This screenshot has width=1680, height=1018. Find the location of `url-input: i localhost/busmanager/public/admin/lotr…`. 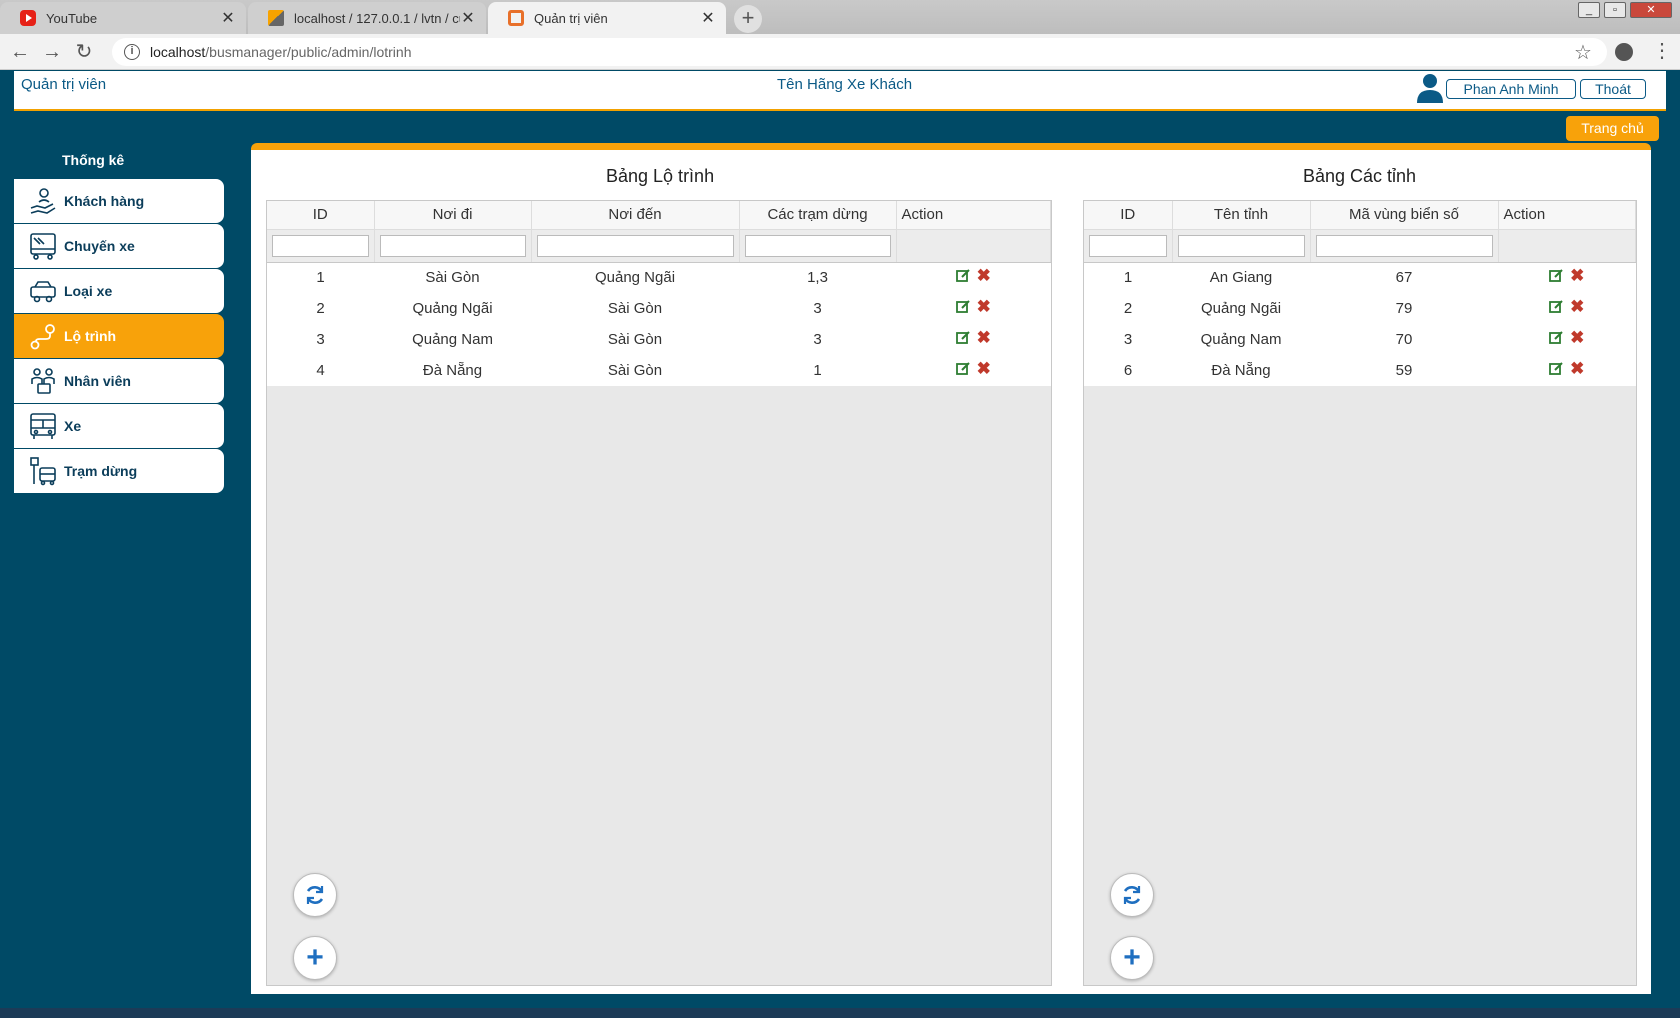

url-input: i localhost/busmanager/public/admin/lotr… is located at coordinates (859, 52).